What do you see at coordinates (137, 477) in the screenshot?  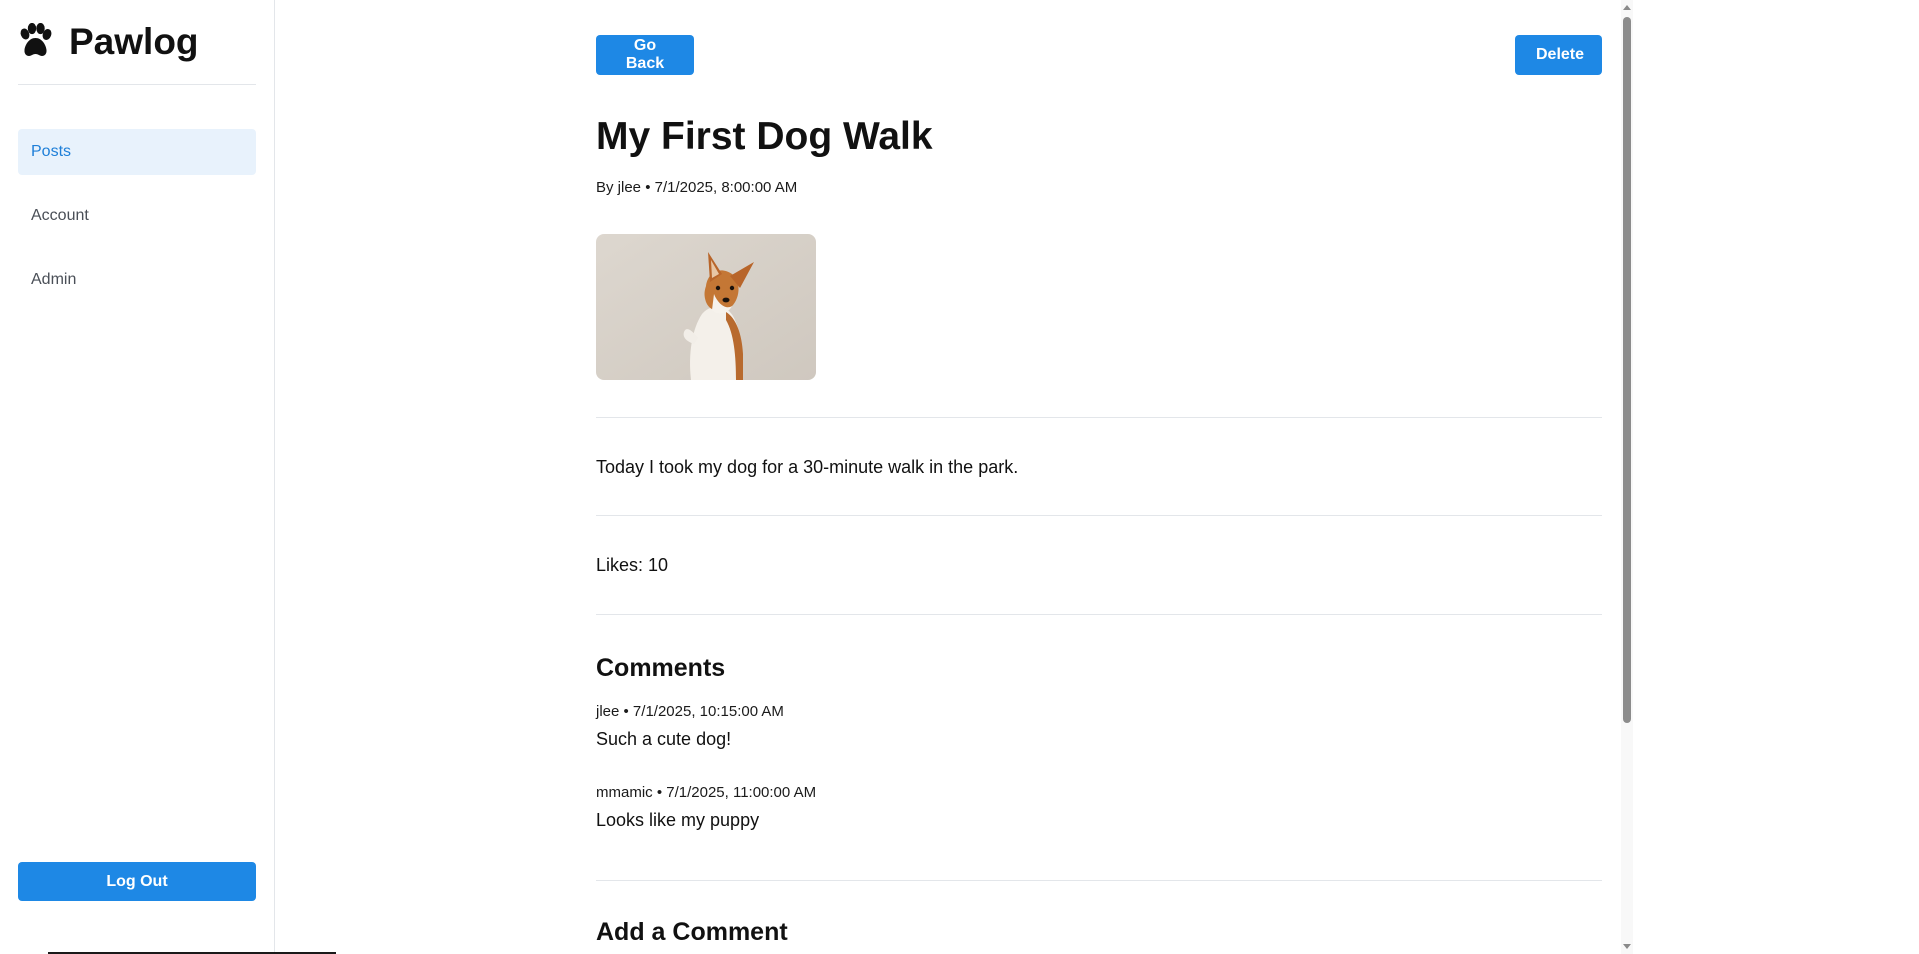 I see `sidebar: Pawlog Posts Account Admin Log Out` at bounding box center [137, 477].